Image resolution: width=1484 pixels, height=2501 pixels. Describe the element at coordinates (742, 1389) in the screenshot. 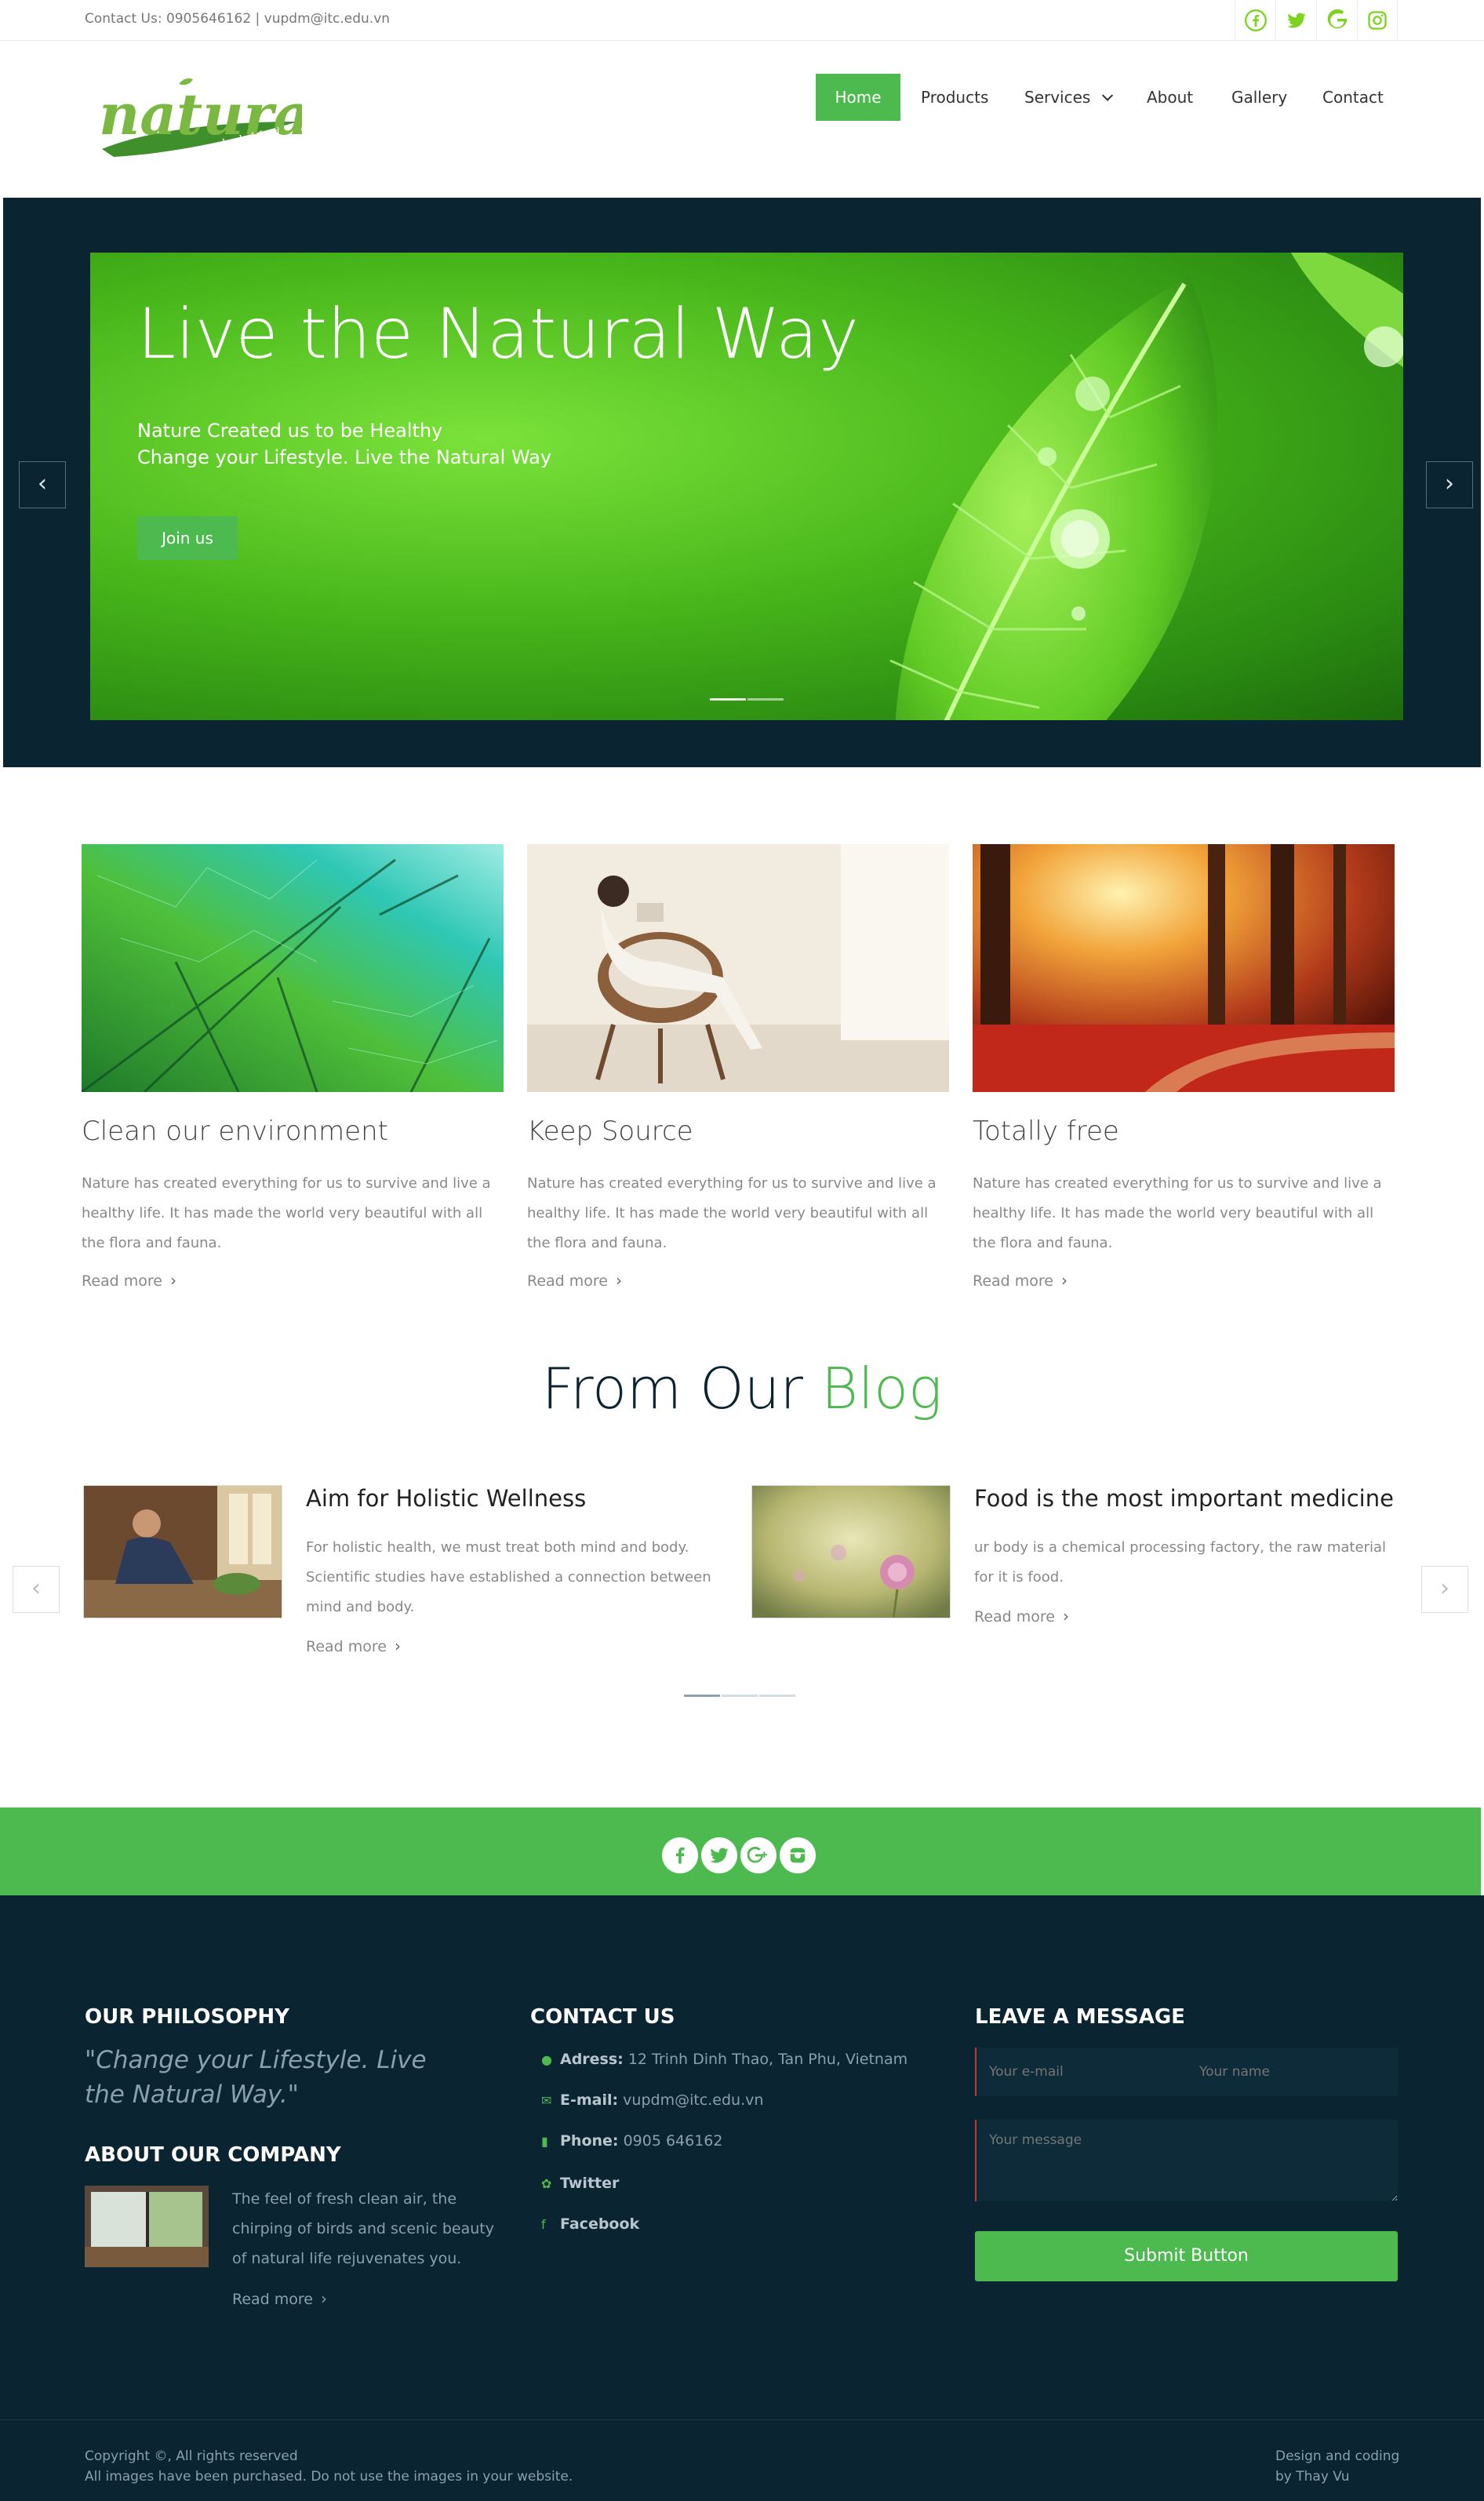

I see `blog-heading: From Our Blog` at that location.